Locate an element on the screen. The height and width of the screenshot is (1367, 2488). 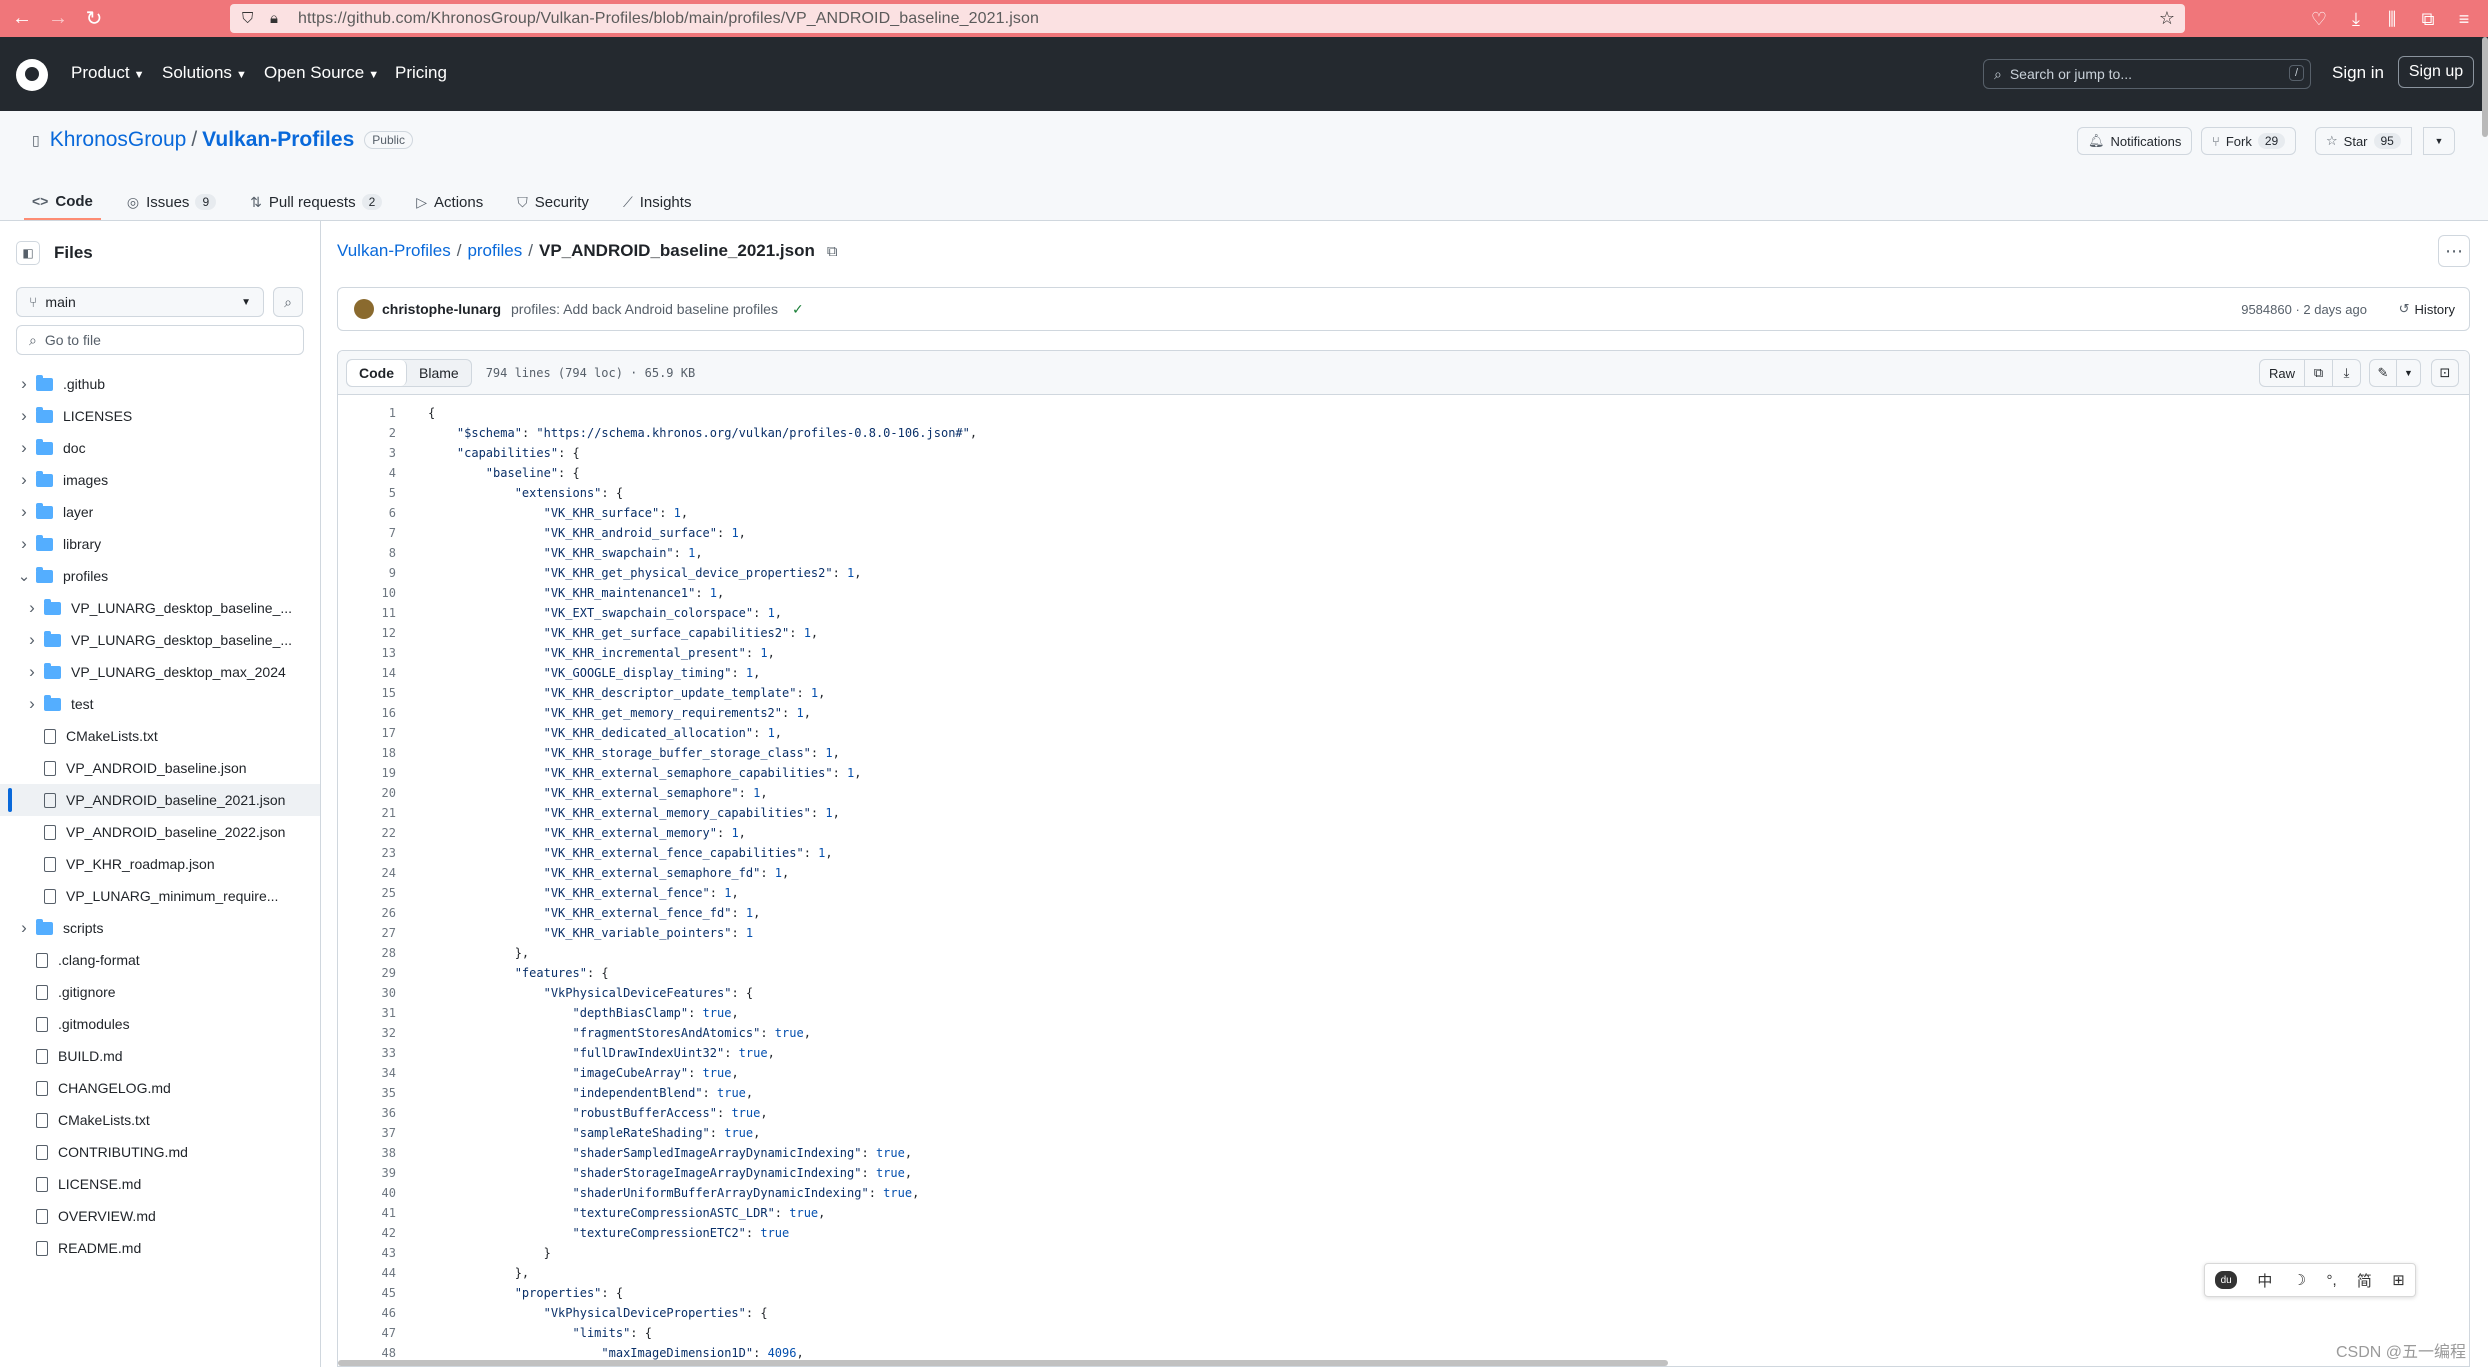
line-number: 28 is located at coordinates (367, 953).